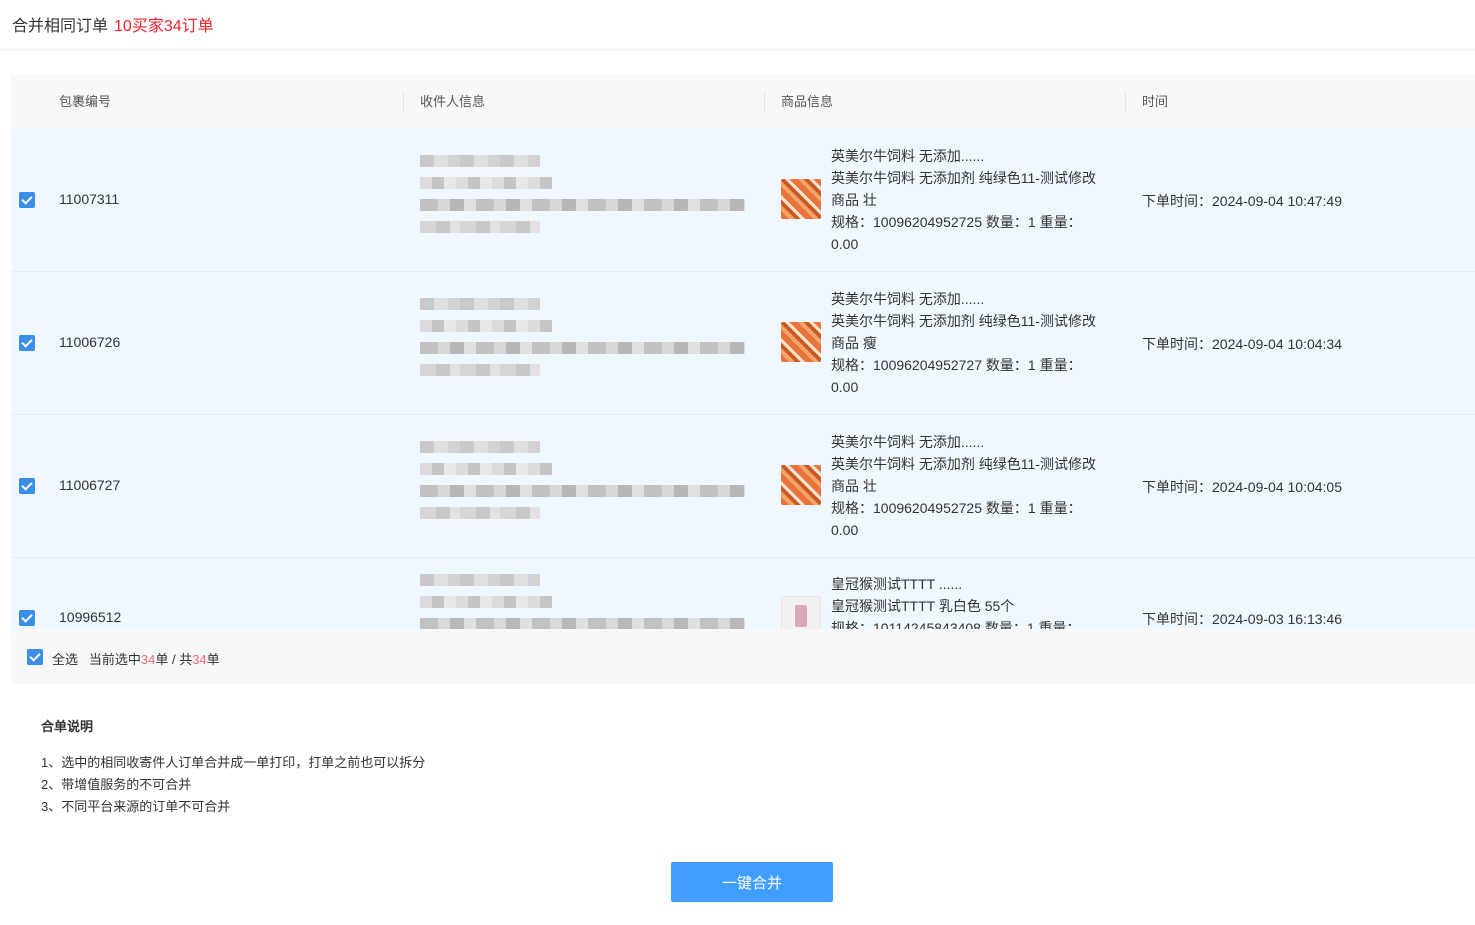 The width and height of the screenshot is (1475, 925). Describe the element at coordinates (89, 199) in the screenshot. I see `package-id: 11007311` at that location.